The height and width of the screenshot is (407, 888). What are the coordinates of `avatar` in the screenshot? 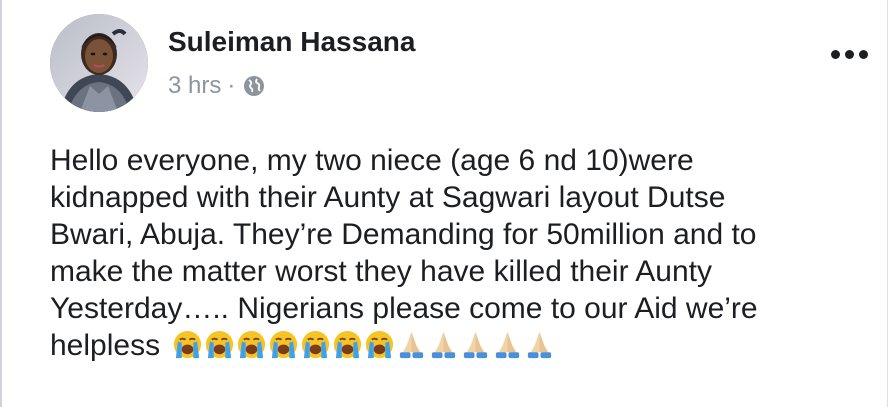 It's located at (99, 63).